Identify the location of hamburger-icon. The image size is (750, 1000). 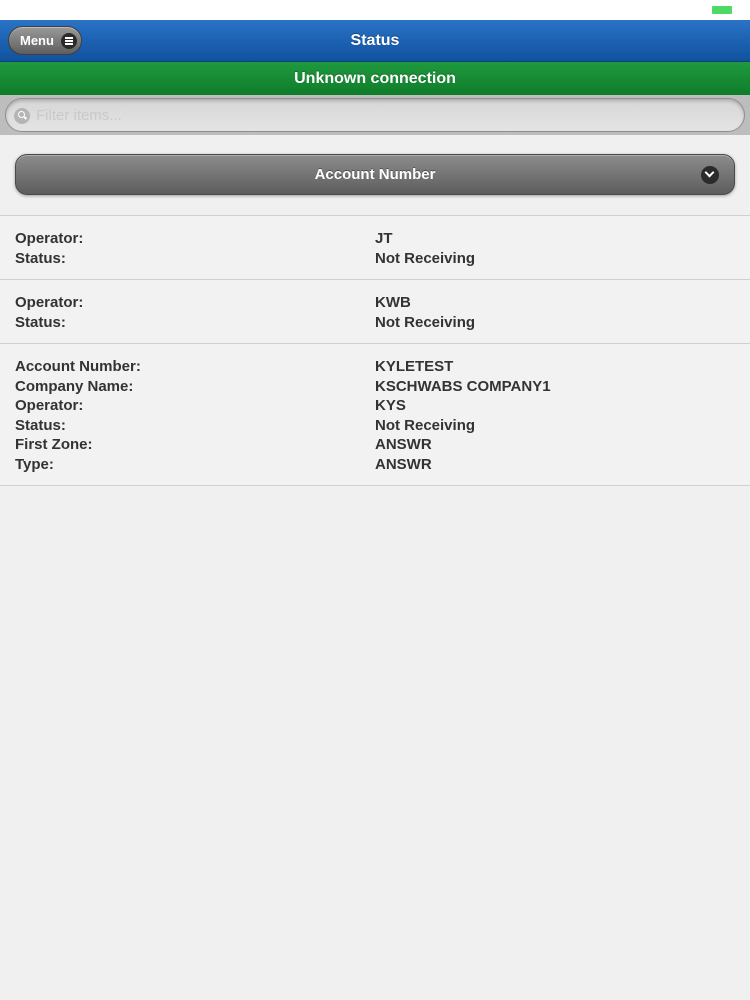
(68, 40).